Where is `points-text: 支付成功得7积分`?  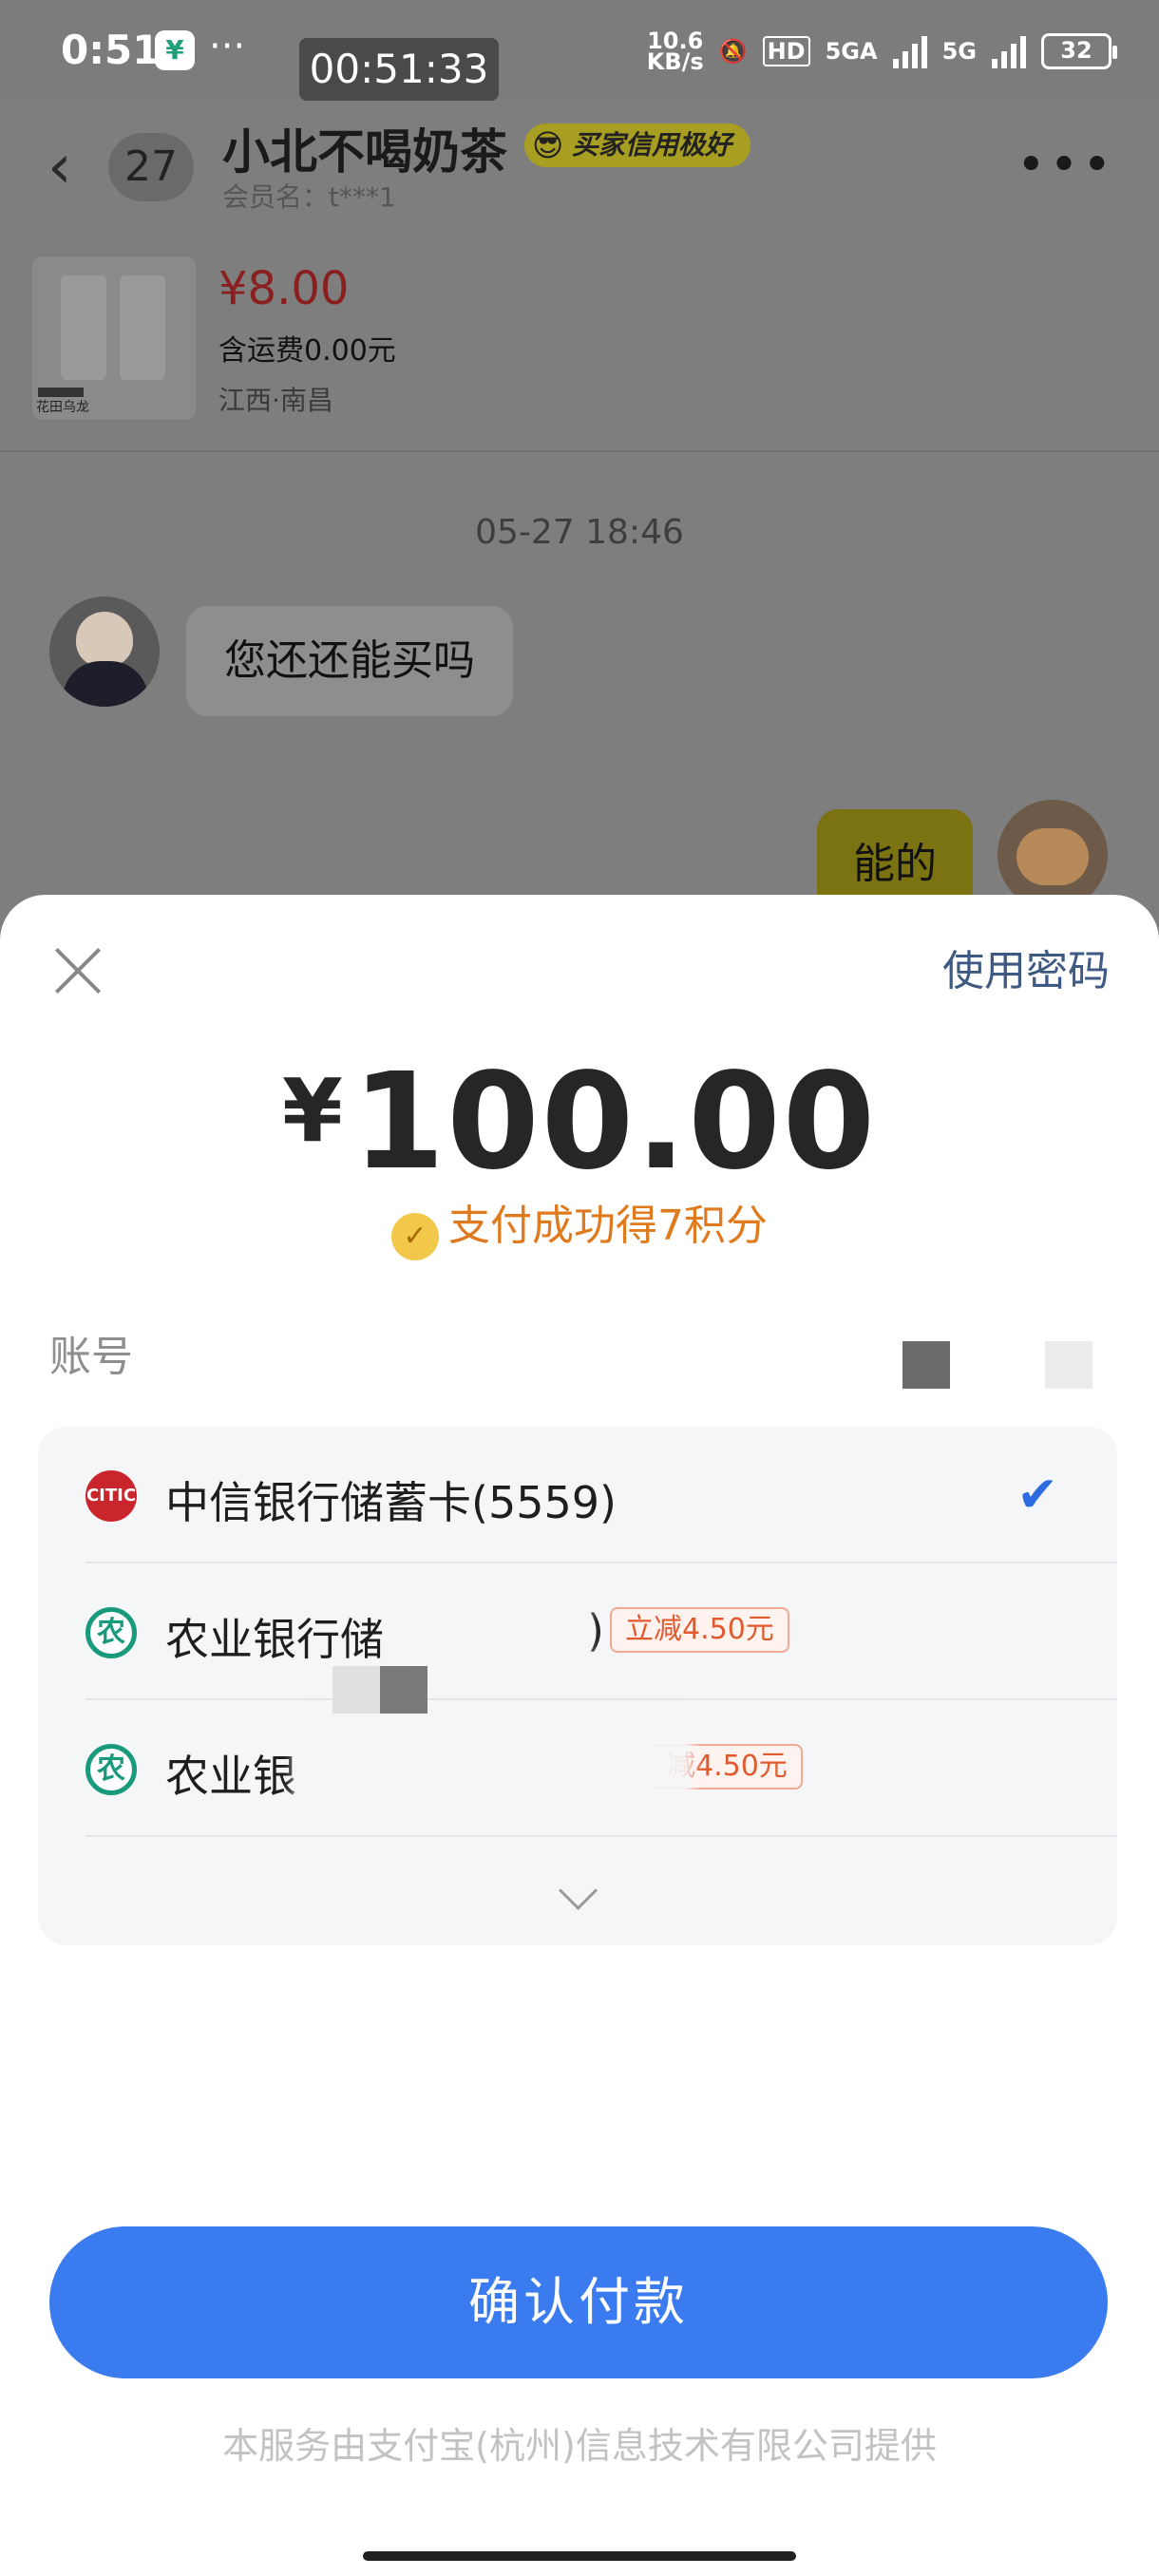
points-text: 支付成功得7积分 is located at coordinates (608, 1226).